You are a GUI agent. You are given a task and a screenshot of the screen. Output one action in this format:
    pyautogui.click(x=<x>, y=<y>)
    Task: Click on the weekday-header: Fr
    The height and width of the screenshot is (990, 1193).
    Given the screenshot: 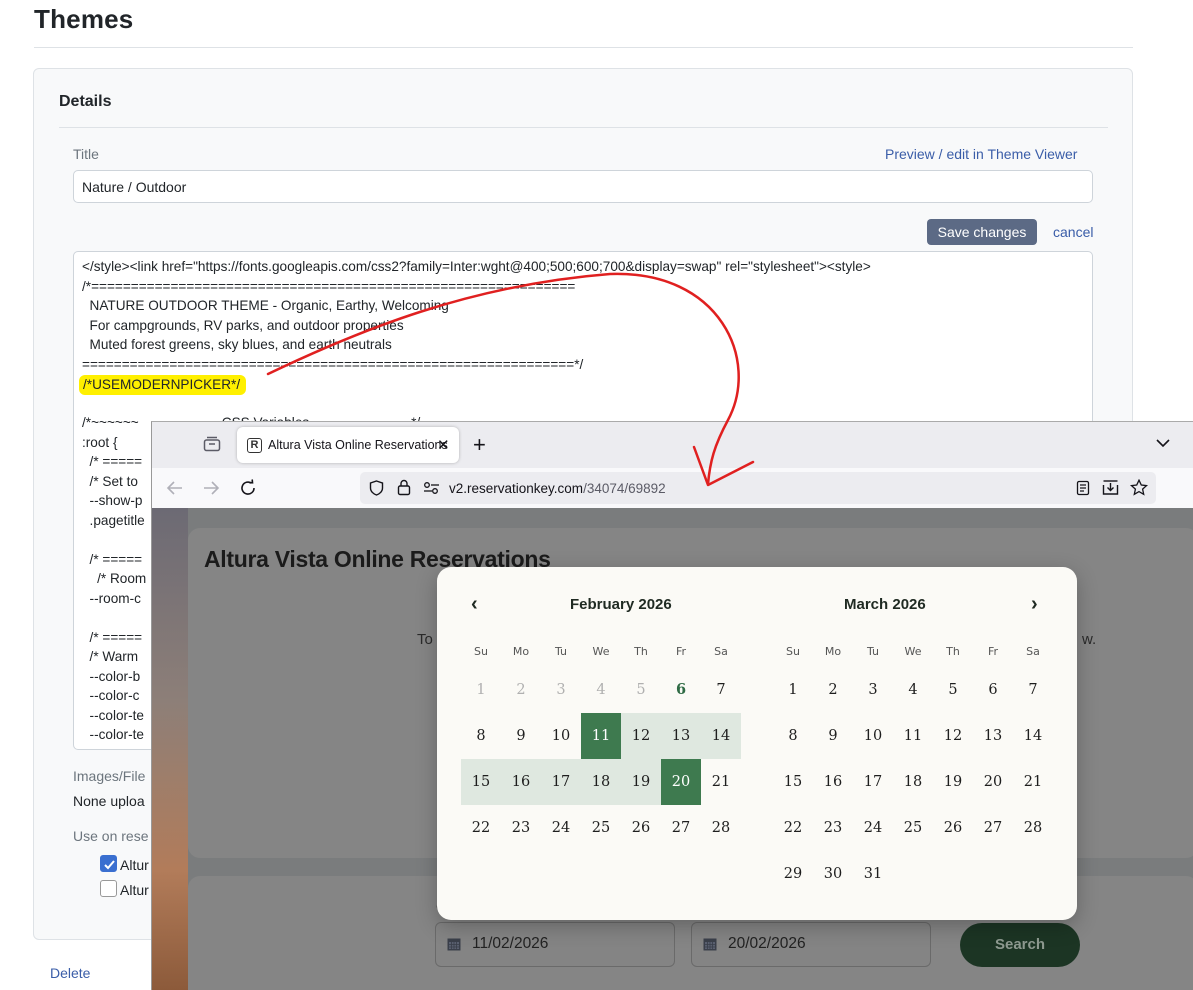 What is the action you would take?
    pyautogui.click(x=993, y=651)
    